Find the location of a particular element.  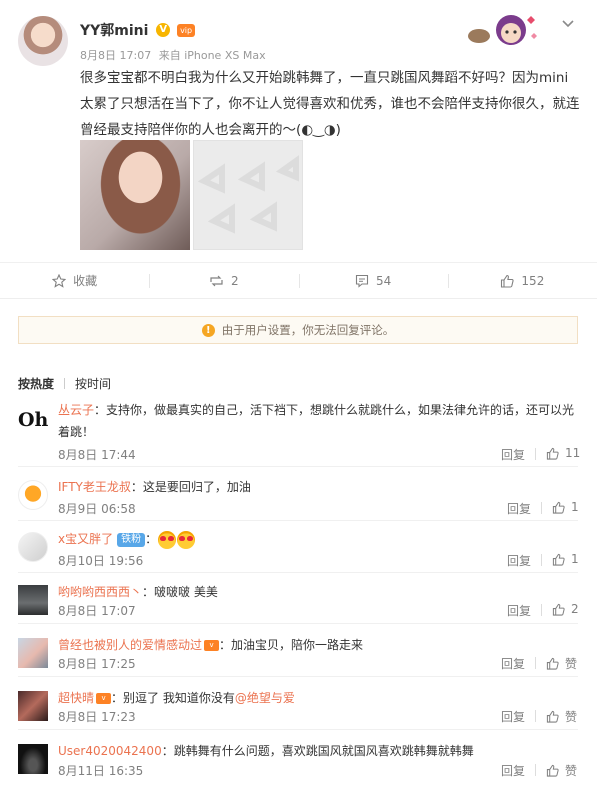

comment-time: 8月8日 17:07 is located at coordinates (97, 611).